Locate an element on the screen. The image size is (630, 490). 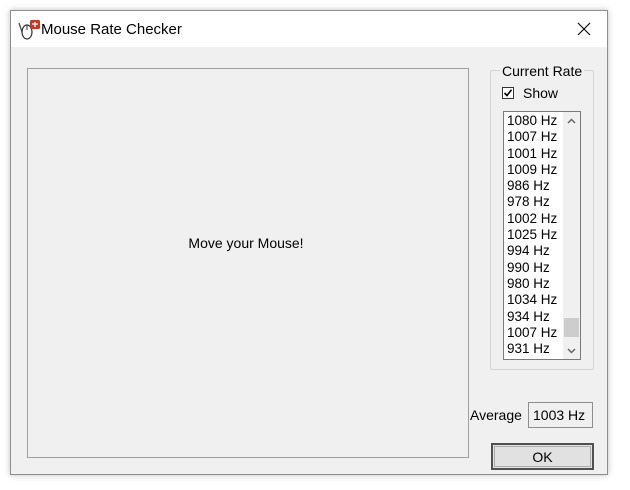
chevron-down-icon is located at coordinates (571, 350).